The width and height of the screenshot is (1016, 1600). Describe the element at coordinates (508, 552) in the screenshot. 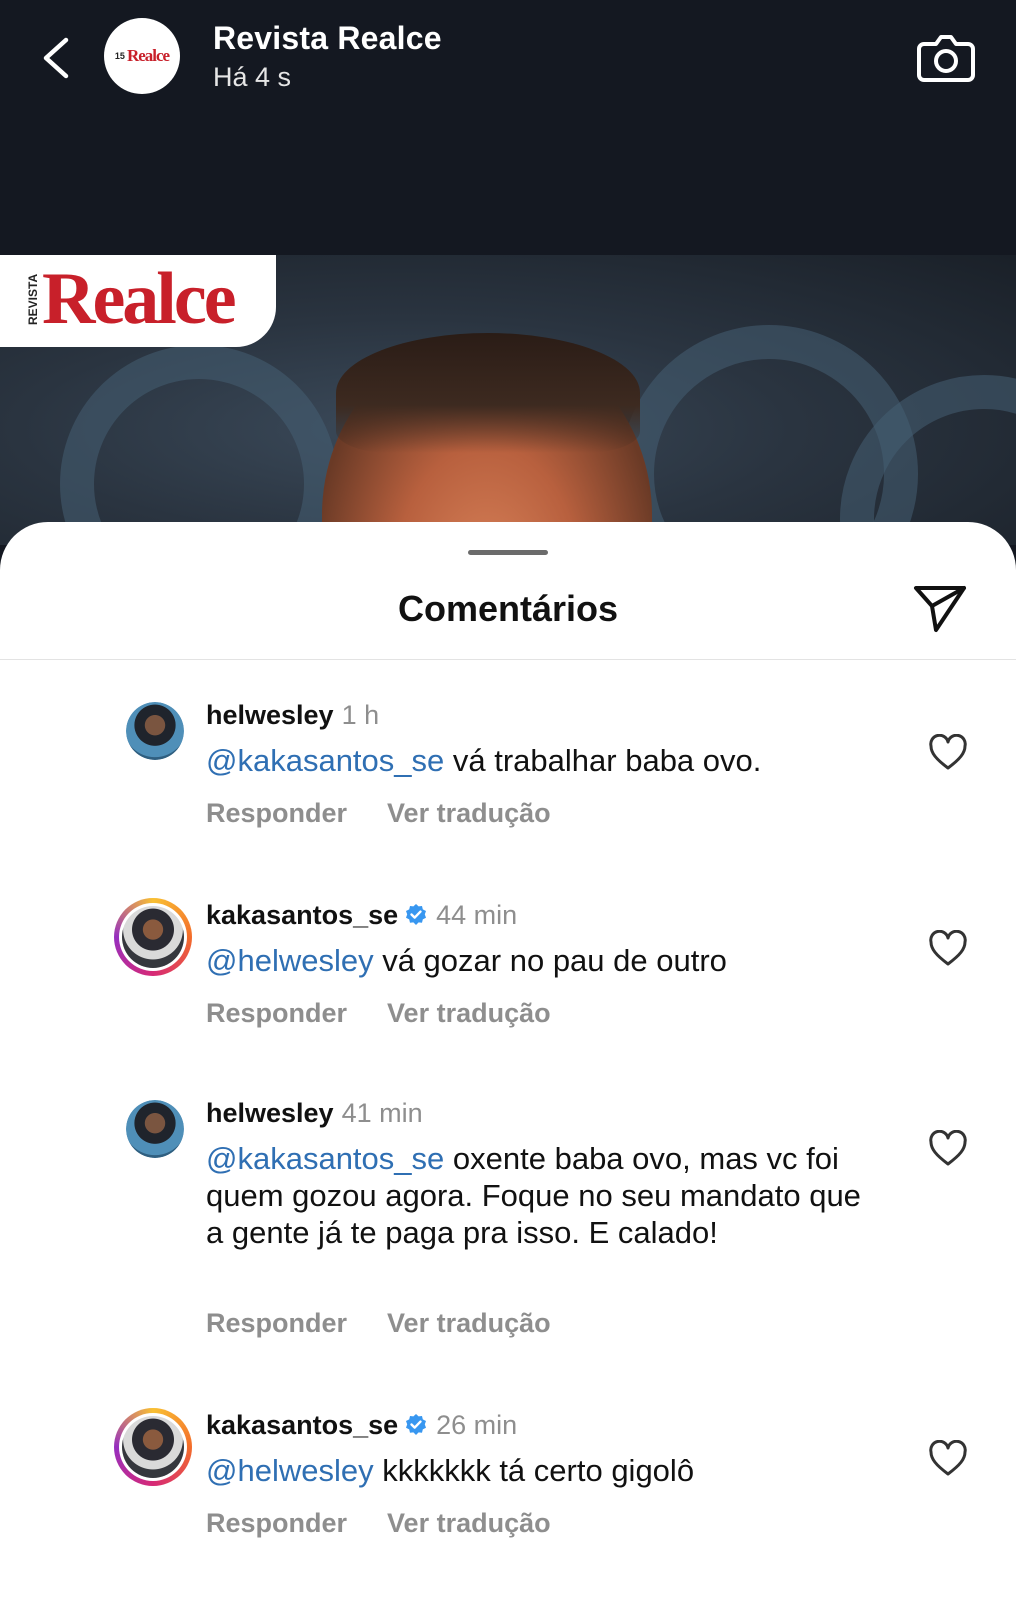

I see `sheet-grabber` at that location.